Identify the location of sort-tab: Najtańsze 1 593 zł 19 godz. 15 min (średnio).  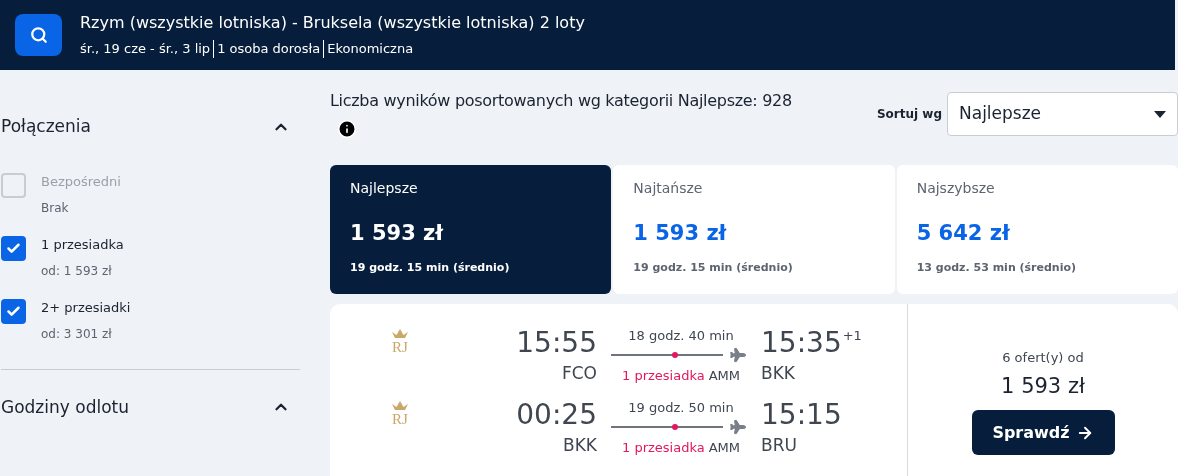
(754, 229).